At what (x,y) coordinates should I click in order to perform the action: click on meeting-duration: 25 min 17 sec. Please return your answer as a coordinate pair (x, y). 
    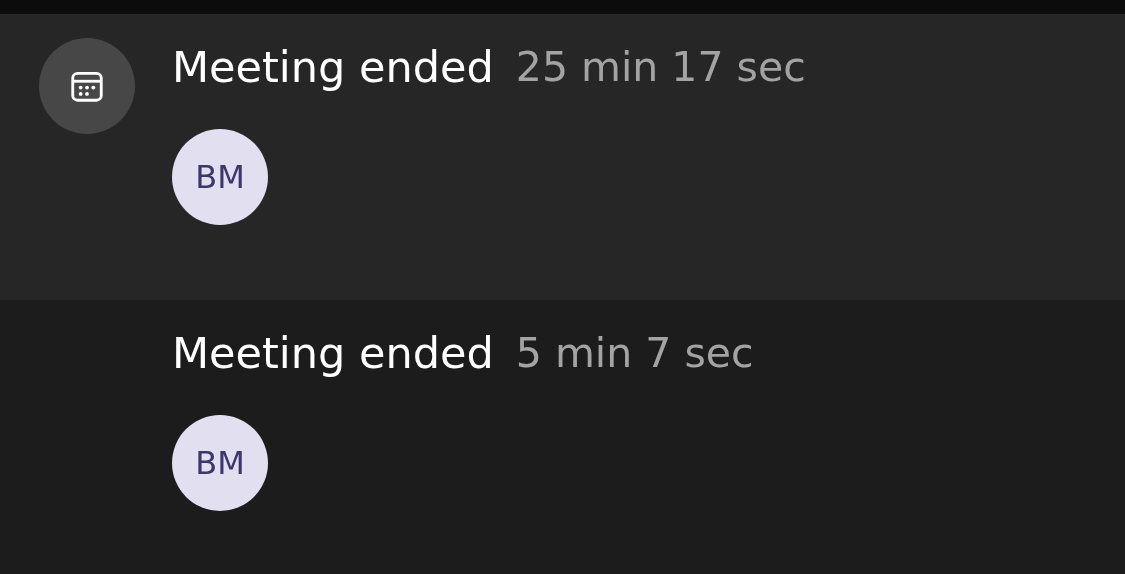
    Looking at the image, I should click on (660, 67).